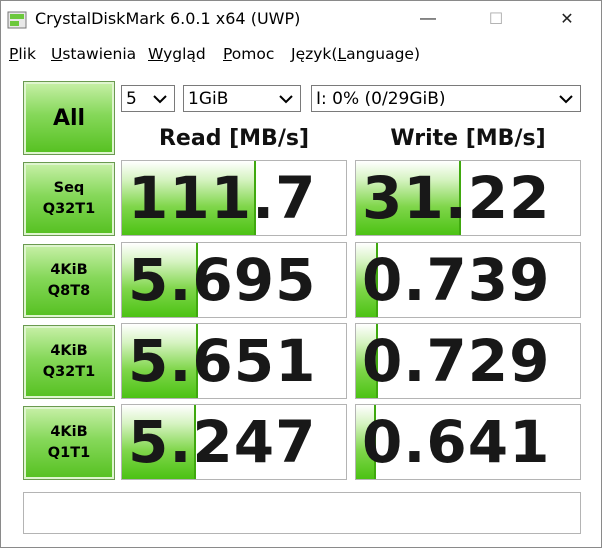  What do you see at coordinates (456, 442) in the screenshot?
I see `write-value: 0.641` at bounding box center [456, 442].